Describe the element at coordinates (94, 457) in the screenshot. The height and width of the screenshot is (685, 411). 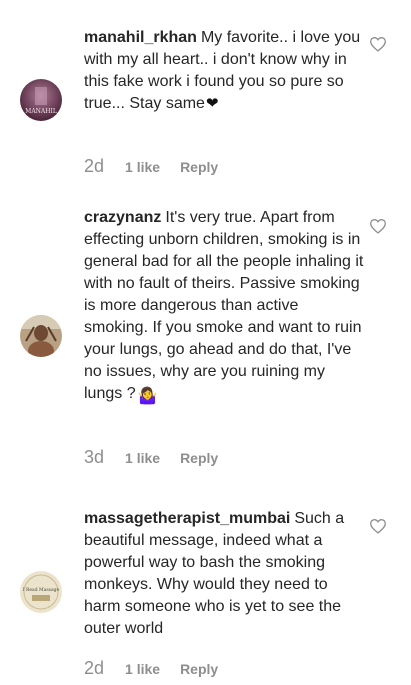
I see `timestamp: 3d` at that location.